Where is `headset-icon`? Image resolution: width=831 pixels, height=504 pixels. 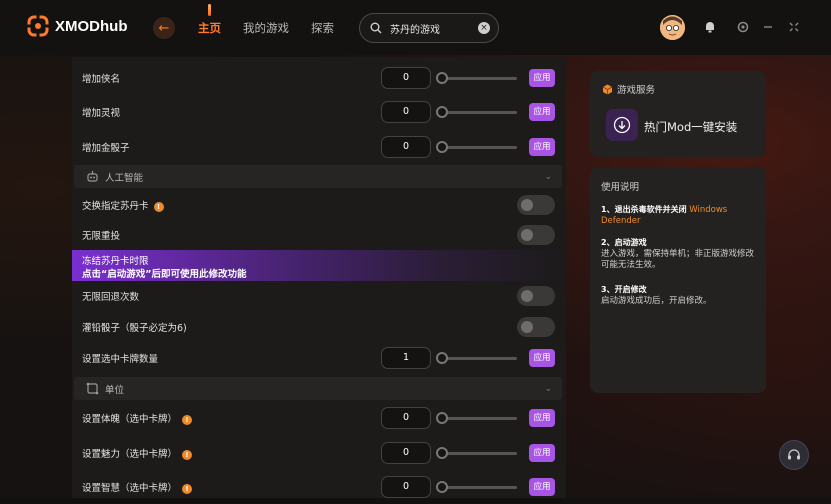
headset-icon is located at coordinates (794, 454).